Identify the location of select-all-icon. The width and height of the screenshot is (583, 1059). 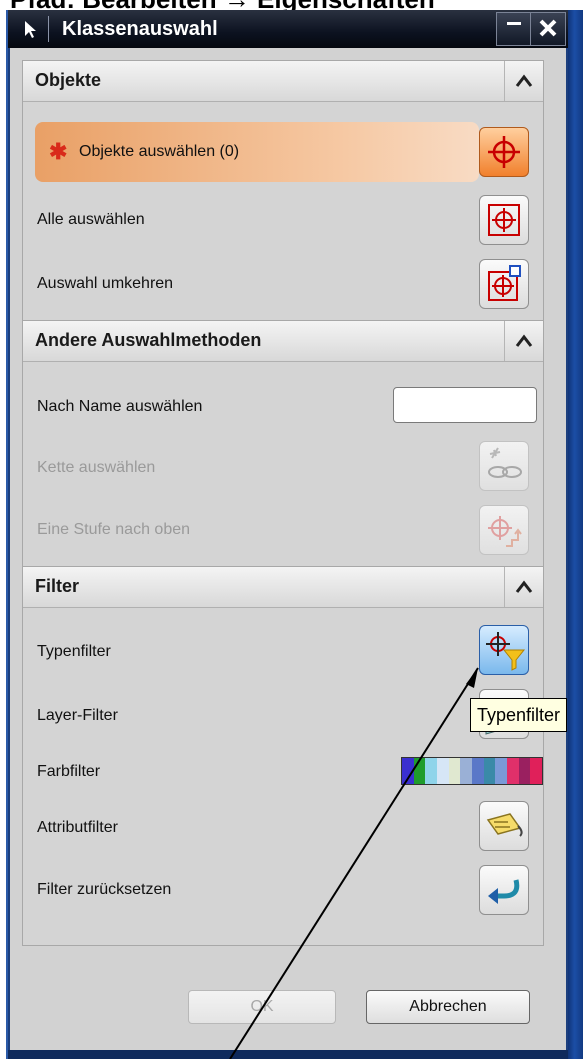
(504, 220).